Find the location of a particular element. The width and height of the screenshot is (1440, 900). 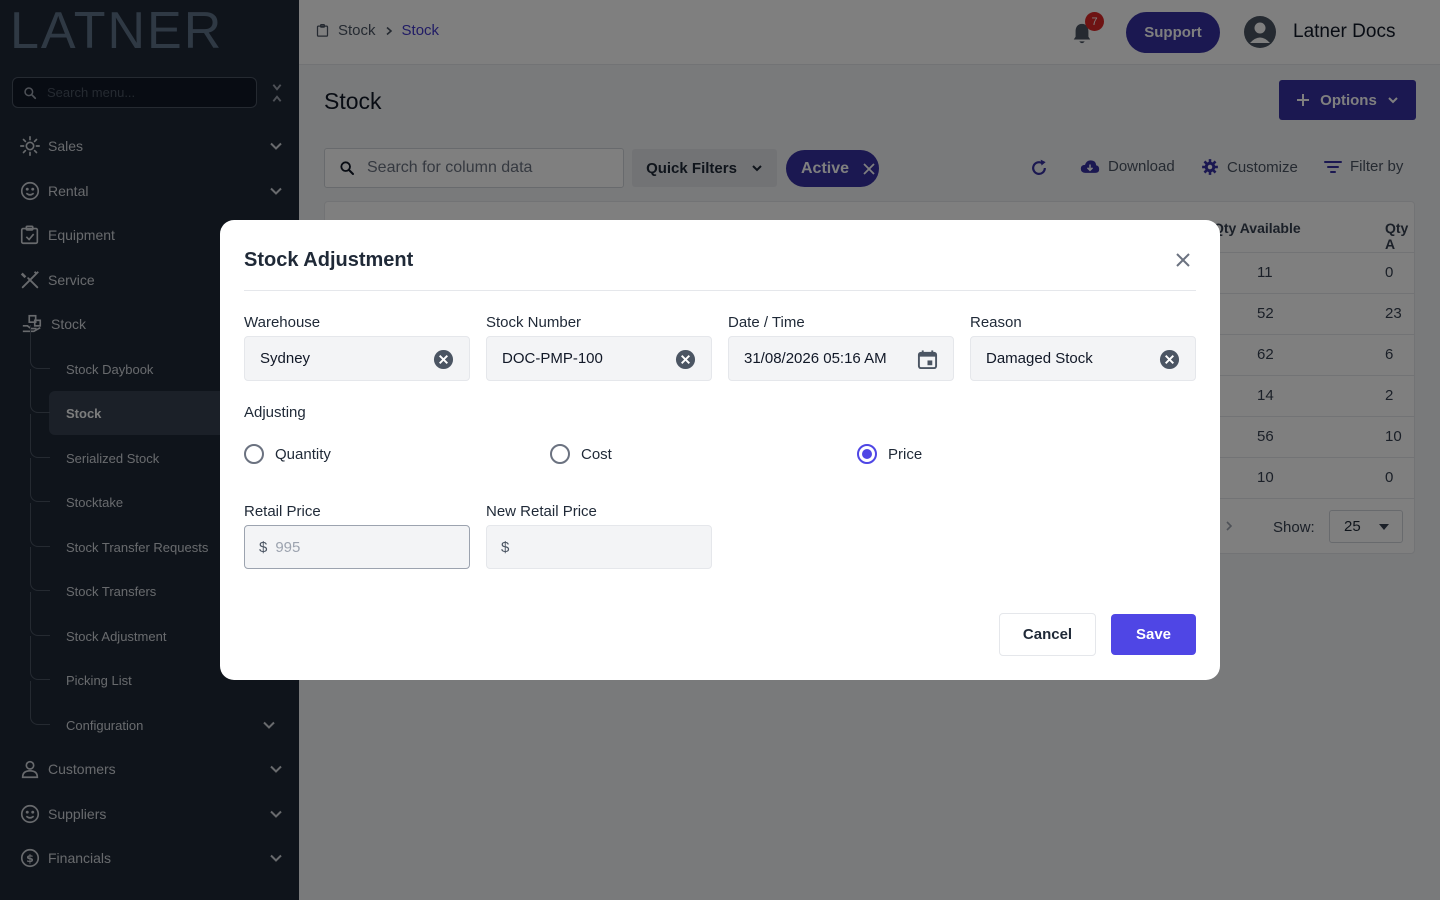

adjust-quantity-radio: Quantity is located at coordinates (287, 454).